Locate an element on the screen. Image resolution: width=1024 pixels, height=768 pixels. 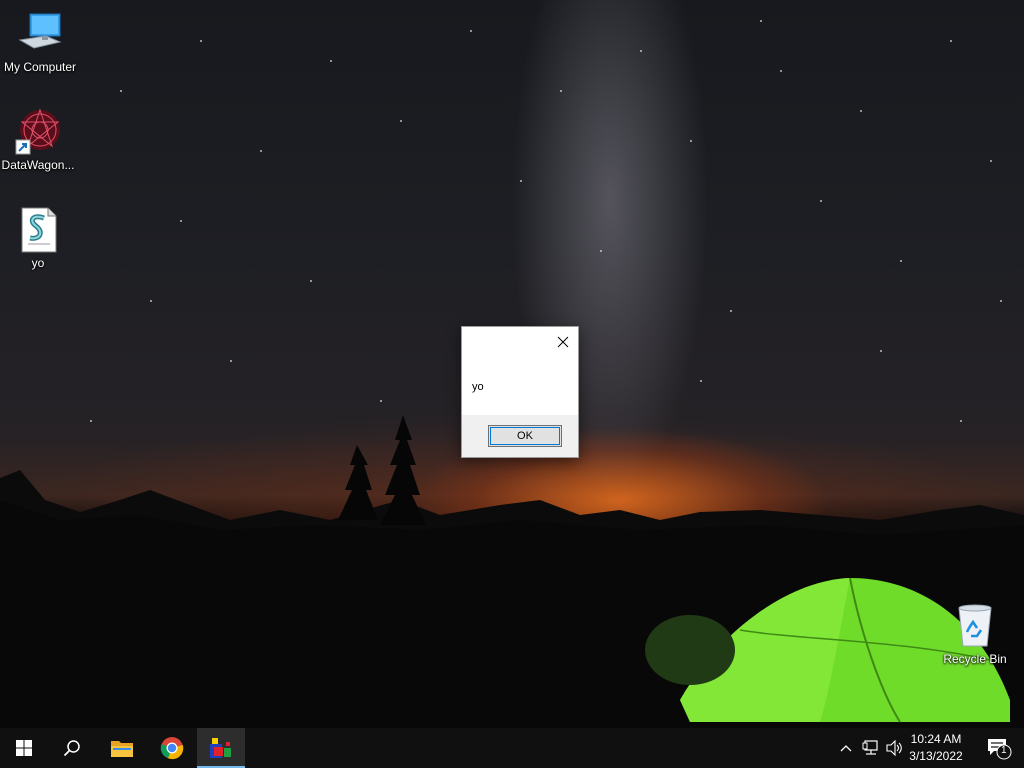
dialog-footer: OK is located at coordinates (520, 436).